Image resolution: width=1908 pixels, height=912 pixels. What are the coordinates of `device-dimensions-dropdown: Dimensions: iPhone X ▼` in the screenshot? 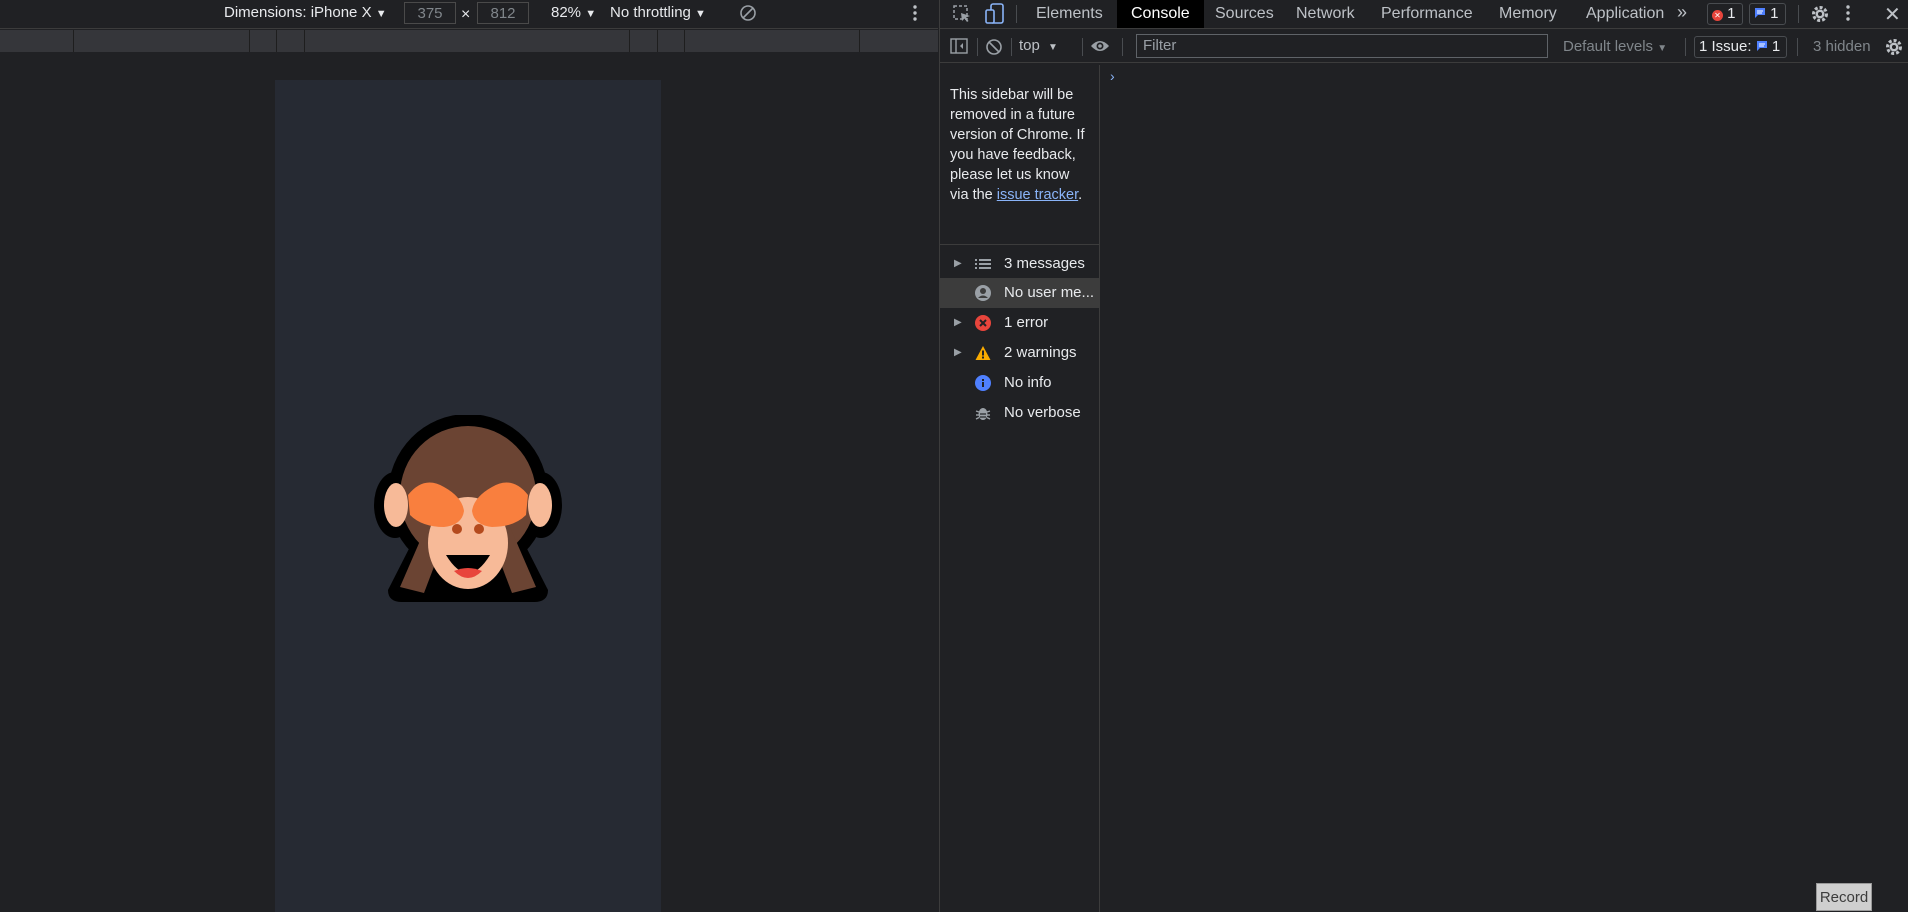 It's located at (305, 12).